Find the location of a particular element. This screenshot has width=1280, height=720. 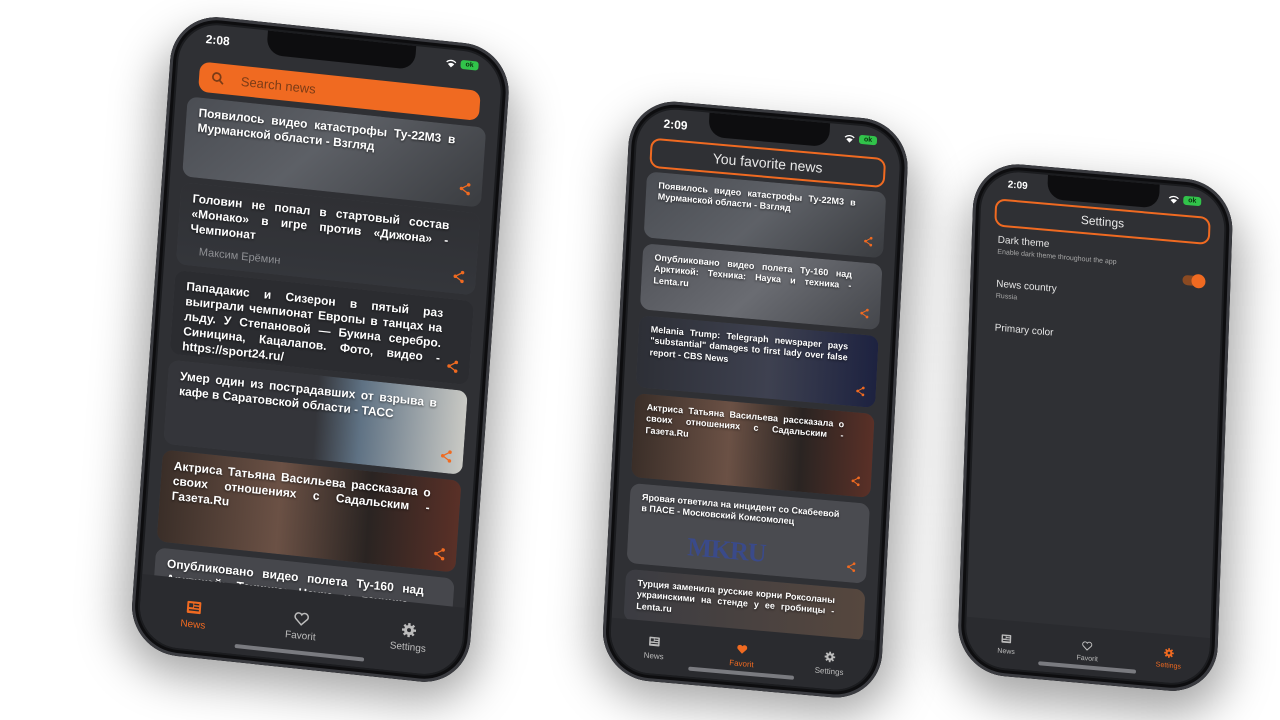

search-icon is located at coordinates (218, 78).